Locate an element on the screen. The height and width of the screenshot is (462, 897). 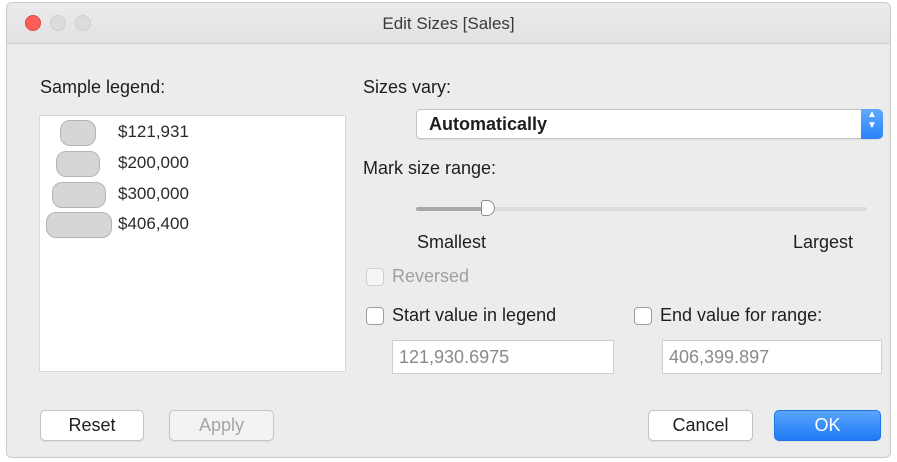
end-value-field: 406,399.897 is located at coordinates (772, 357).